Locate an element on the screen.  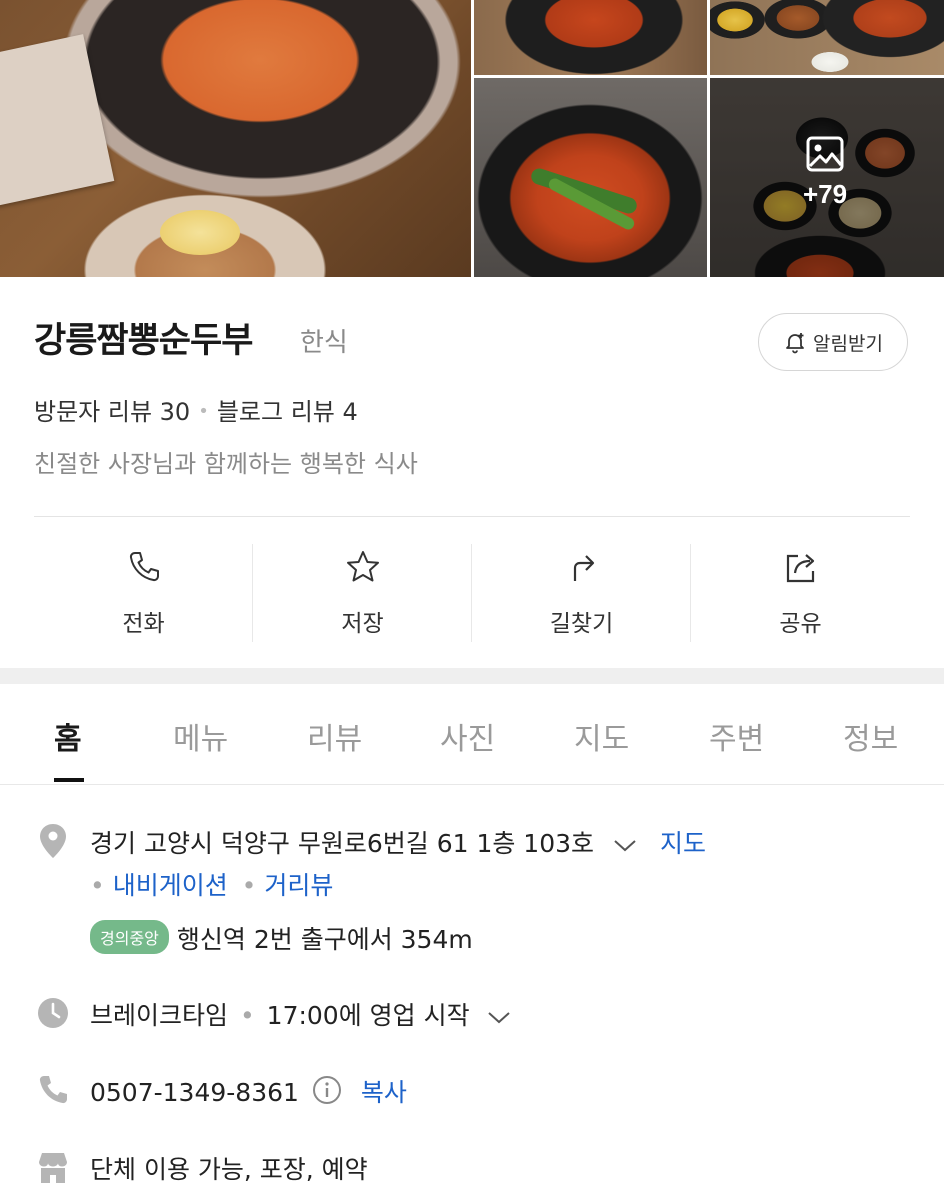
share-icon is located at coordinates (800, 568).